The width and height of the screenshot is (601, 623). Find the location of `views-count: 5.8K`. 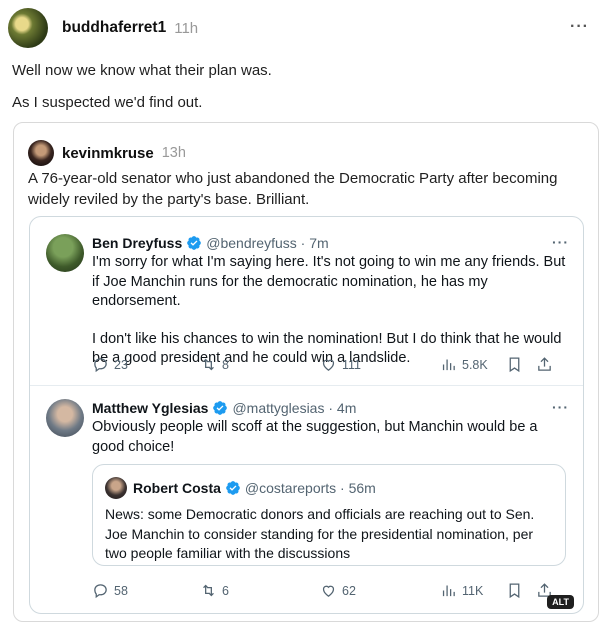

views-count: 5.8K is located at coordinates (475, 364).